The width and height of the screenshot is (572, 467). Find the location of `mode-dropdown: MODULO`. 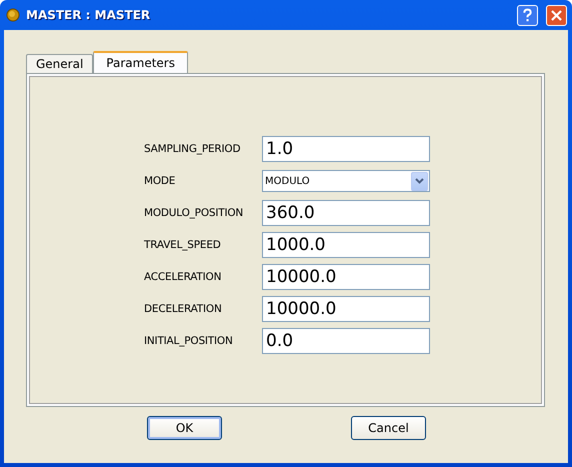

mode-dropdown: MODULO is located at coordinates (346, 181).